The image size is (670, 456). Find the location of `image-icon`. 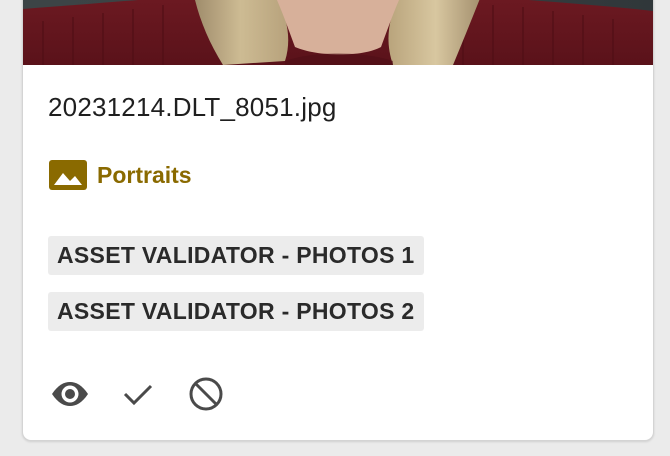

image-icon is located at coordinates (68, 175).